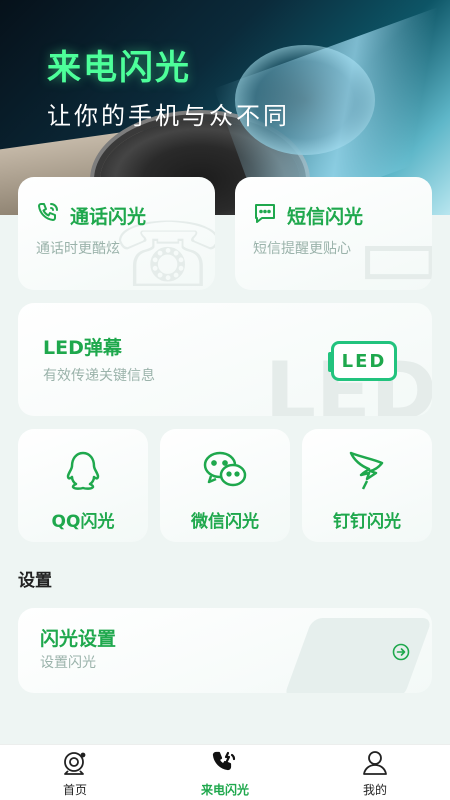 The image size is (450, 800). I want to click on wechat-flash-title: 微信闪光, so click(225, 522).